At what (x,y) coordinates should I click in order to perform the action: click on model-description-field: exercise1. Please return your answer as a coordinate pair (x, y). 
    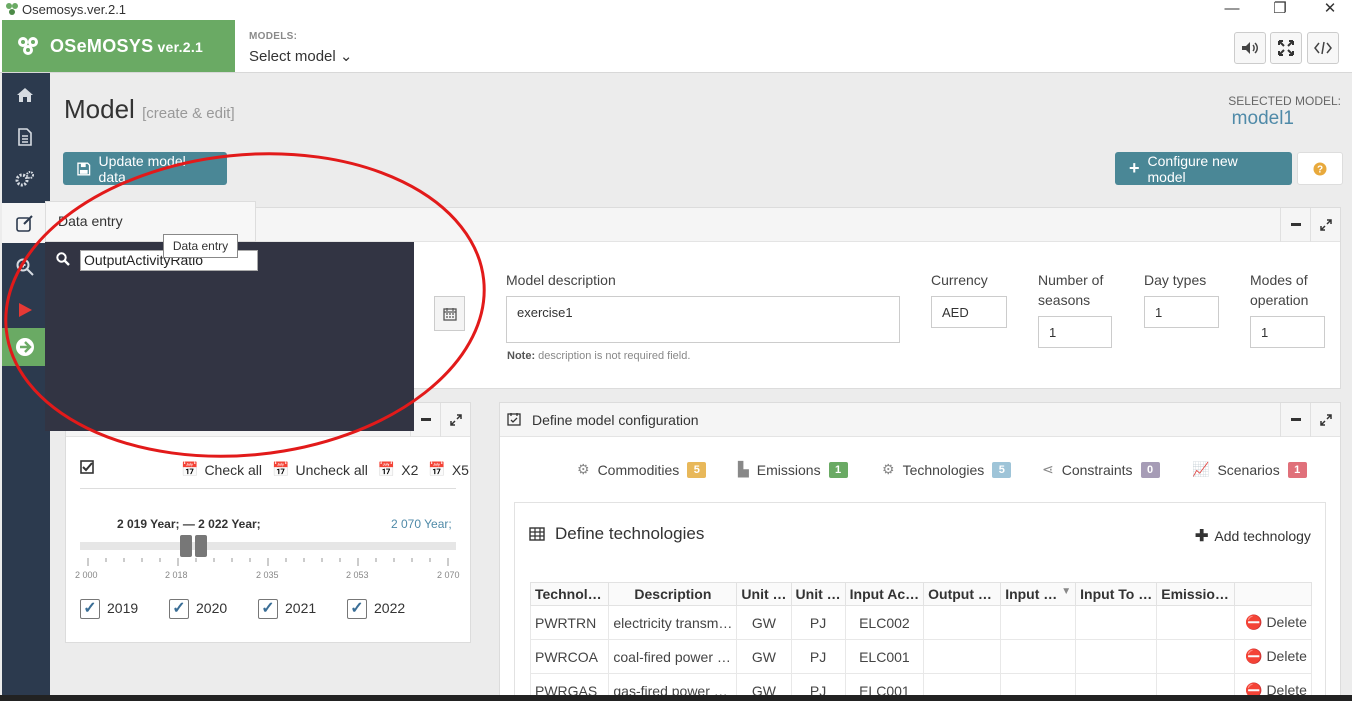
    Looking at the image, I should click on (703, 319).